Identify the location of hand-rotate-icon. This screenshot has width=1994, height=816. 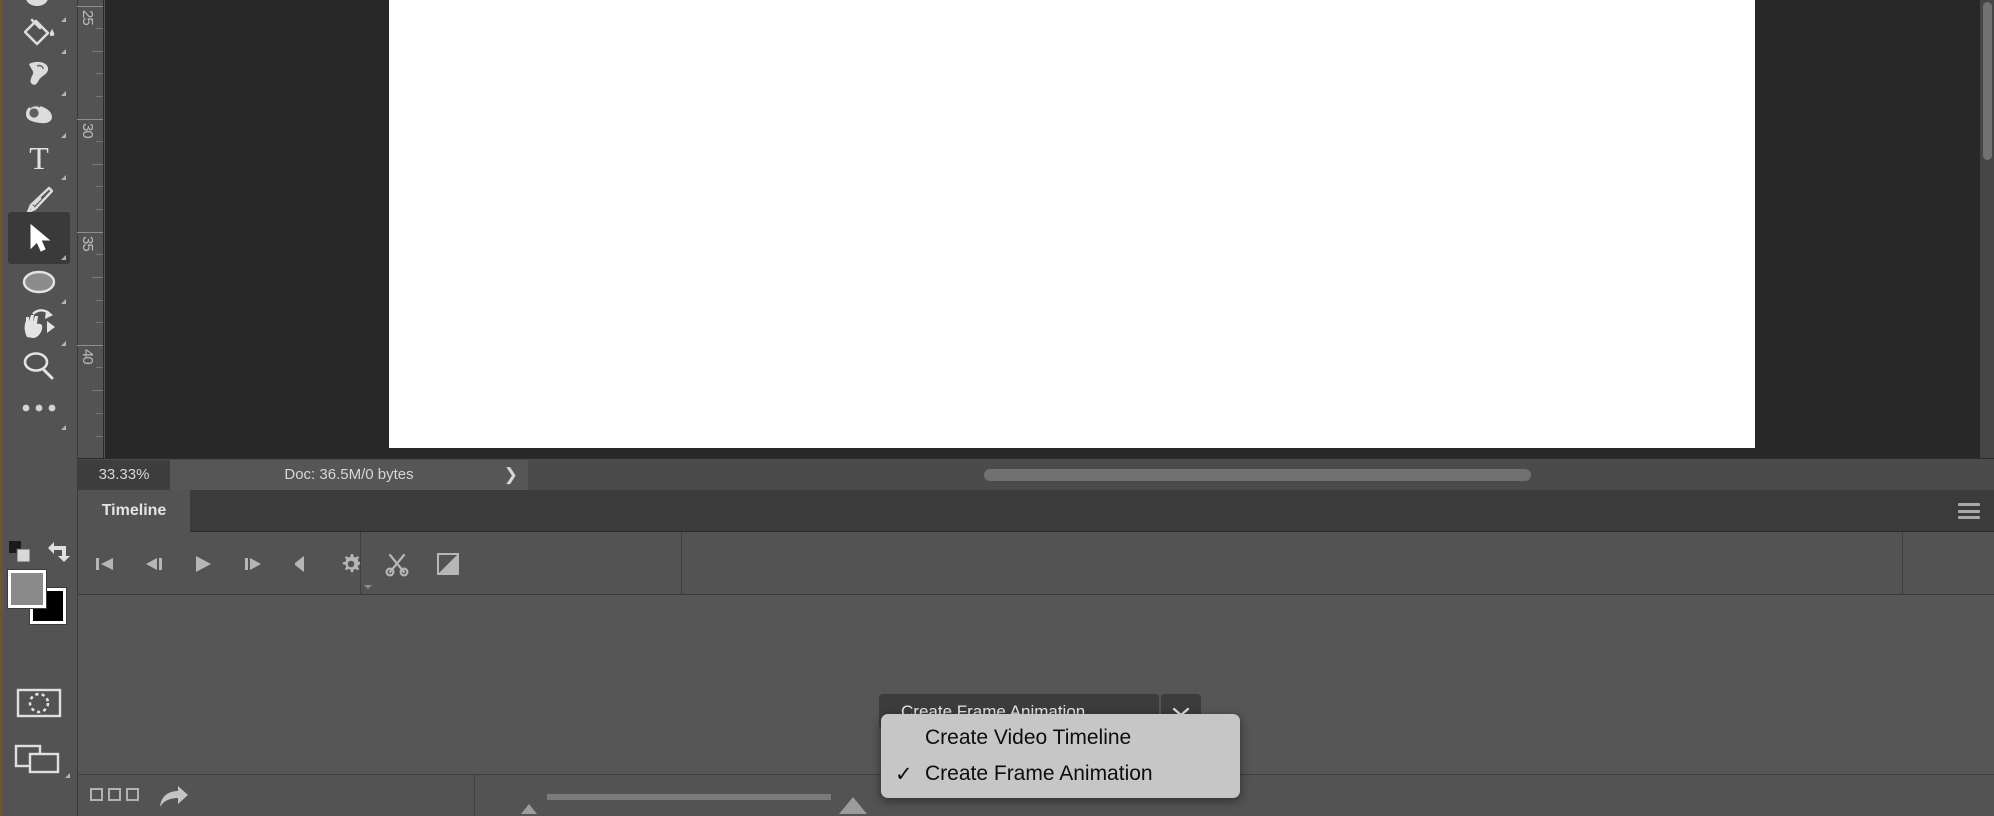
(39, 323).